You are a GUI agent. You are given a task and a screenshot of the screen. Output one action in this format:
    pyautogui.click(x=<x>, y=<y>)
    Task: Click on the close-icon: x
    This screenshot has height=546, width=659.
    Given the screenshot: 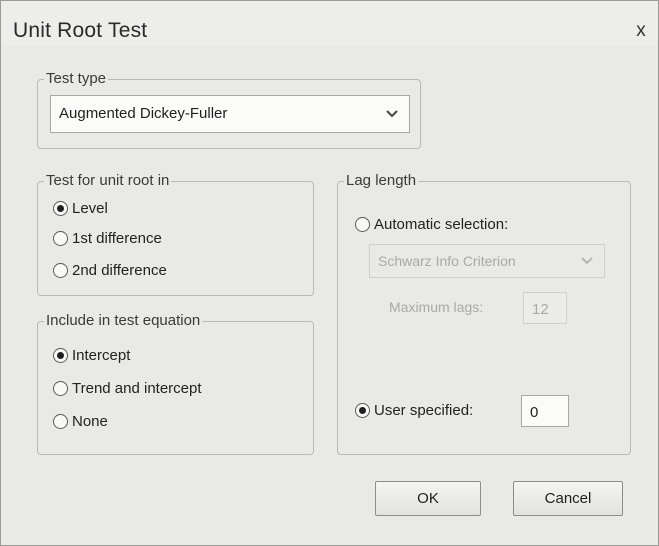 What is the action you would take?
    pyautogui.click(x=641, y=31)
    